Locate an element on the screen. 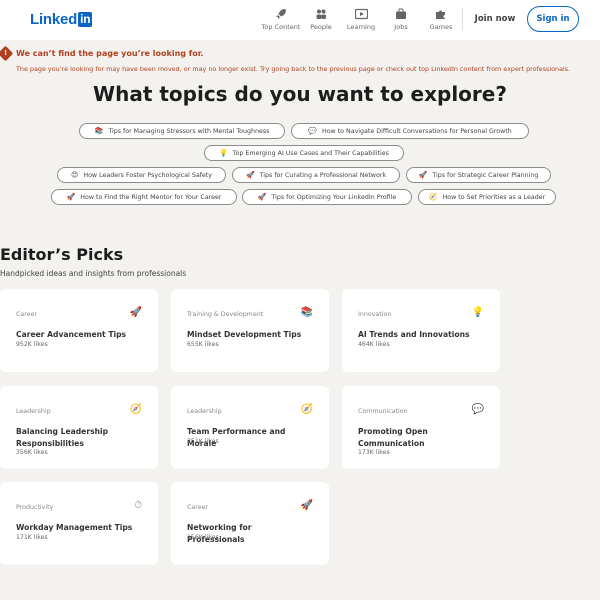 This screenshot has width=600, height=600. topic-label: How Leaders Foster Psychological Safety is located at coordinates (147, 175).